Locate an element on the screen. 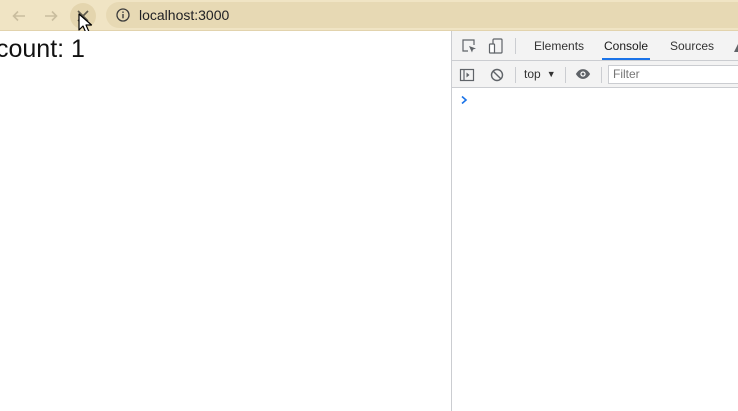  warning-icon is located at coordinates (735, 46).